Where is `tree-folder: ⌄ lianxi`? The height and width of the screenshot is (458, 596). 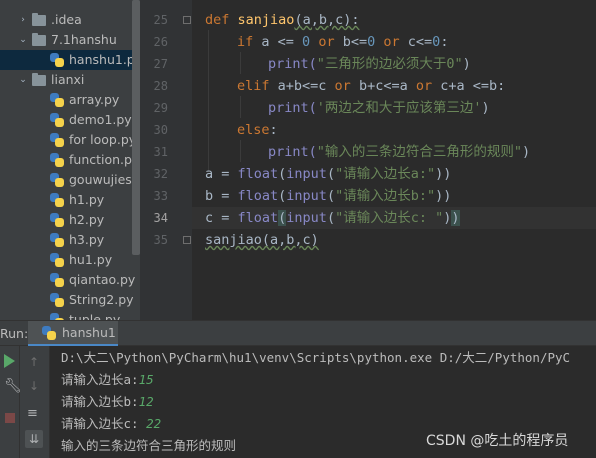 tree-folder: ⌄ lianxi is located at coordinates (70, 80).